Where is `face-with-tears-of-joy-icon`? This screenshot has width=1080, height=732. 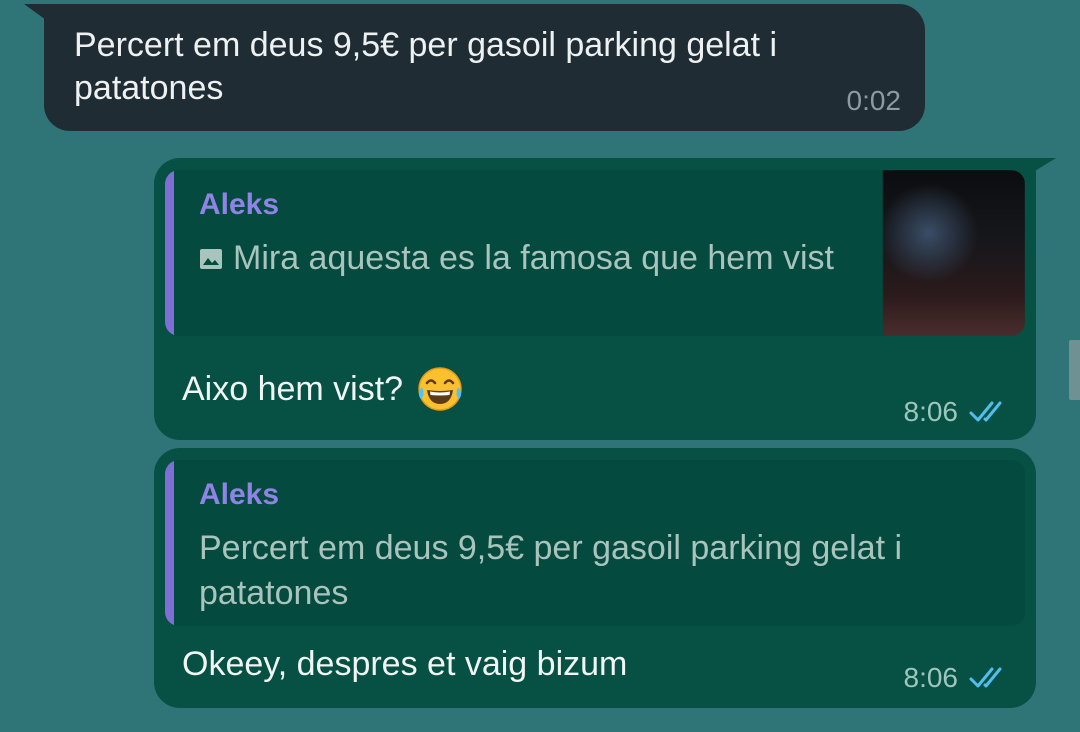 face-with-tears-of-joy-icon is located at coordinates (439, 389).